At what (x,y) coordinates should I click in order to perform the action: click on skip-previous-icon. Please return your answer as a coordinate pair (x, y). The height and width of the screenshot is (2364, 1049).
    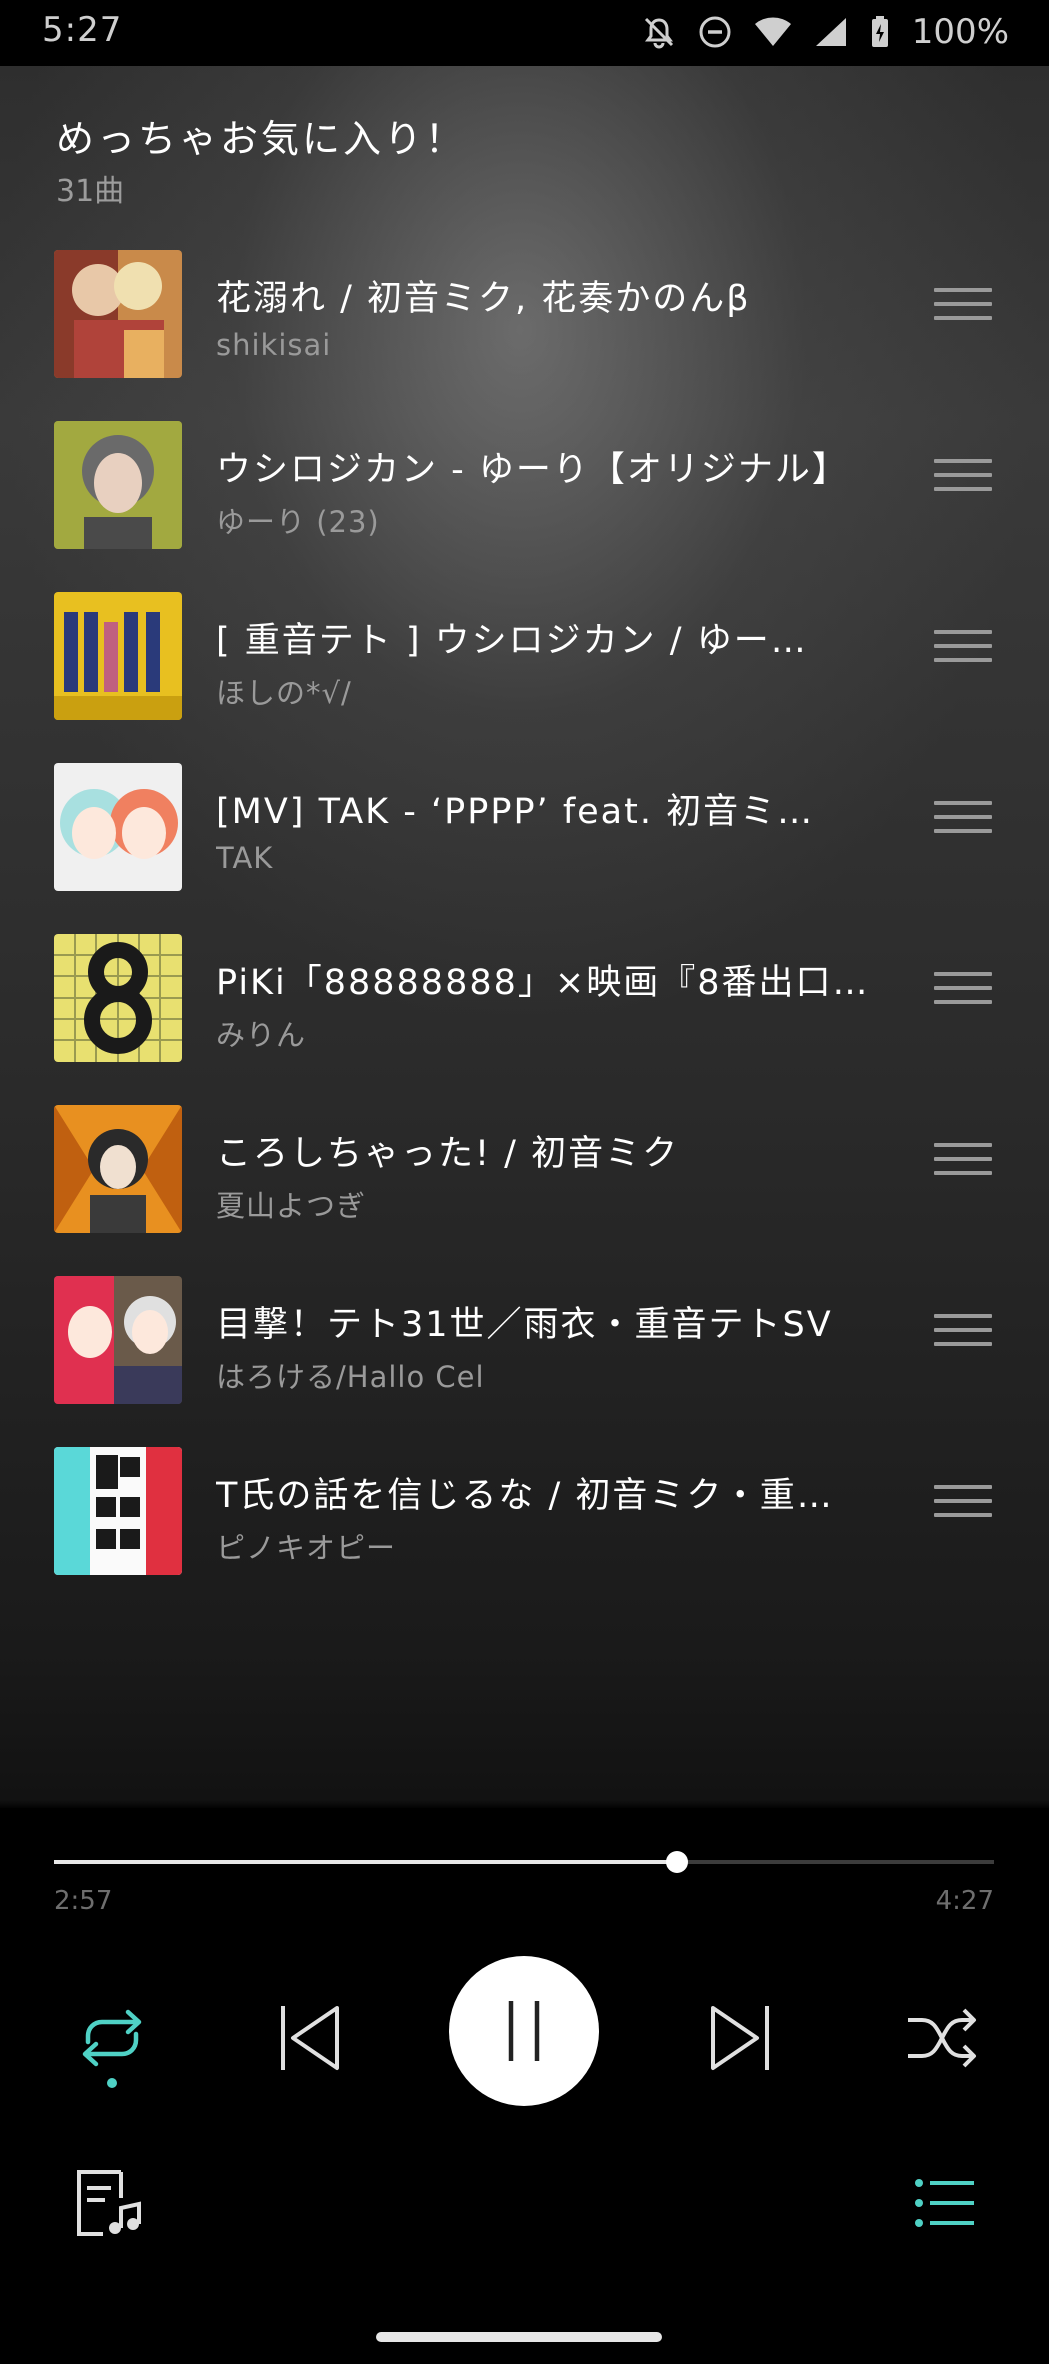
    Looking at the image, I should click on (310, 2038).